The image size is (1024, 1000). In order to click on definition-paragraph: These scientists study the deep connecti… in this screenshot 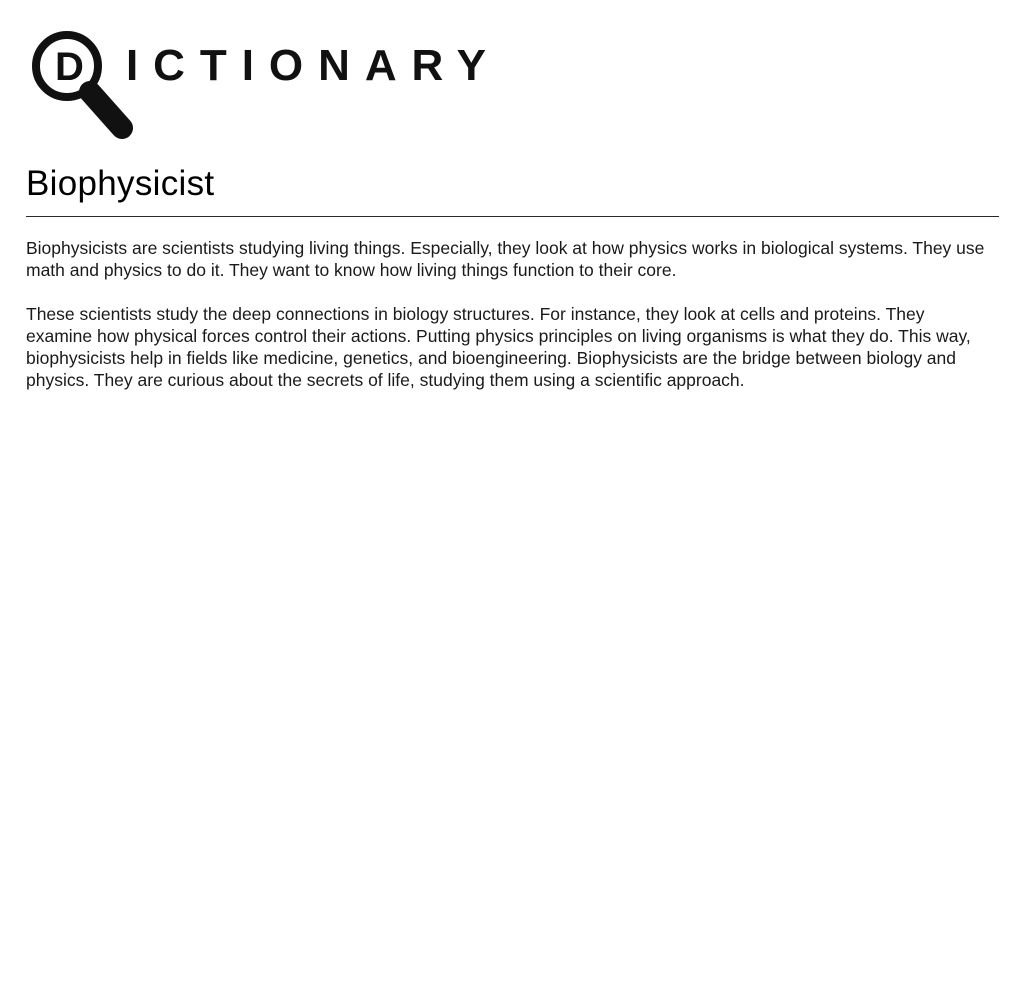, I will do `click(498, 347)`.